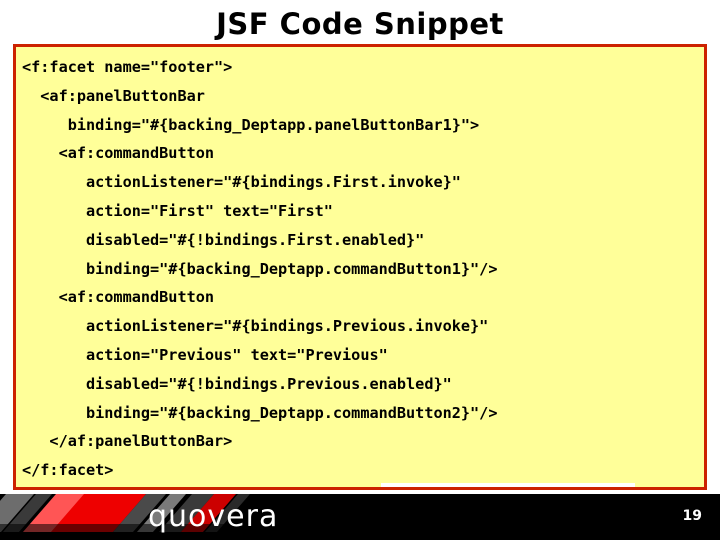 This screenshot has width=720, height=540. What do you see at coordinates (127, 67) in the screenshot?
I see `code-line: <f:facet name="footer">` at bounding box center [127, 67].